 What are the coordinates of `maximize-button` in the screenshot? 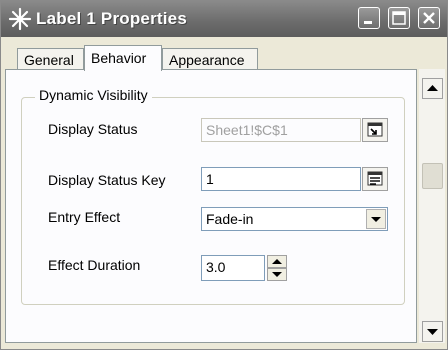 It's located at (399, 18).